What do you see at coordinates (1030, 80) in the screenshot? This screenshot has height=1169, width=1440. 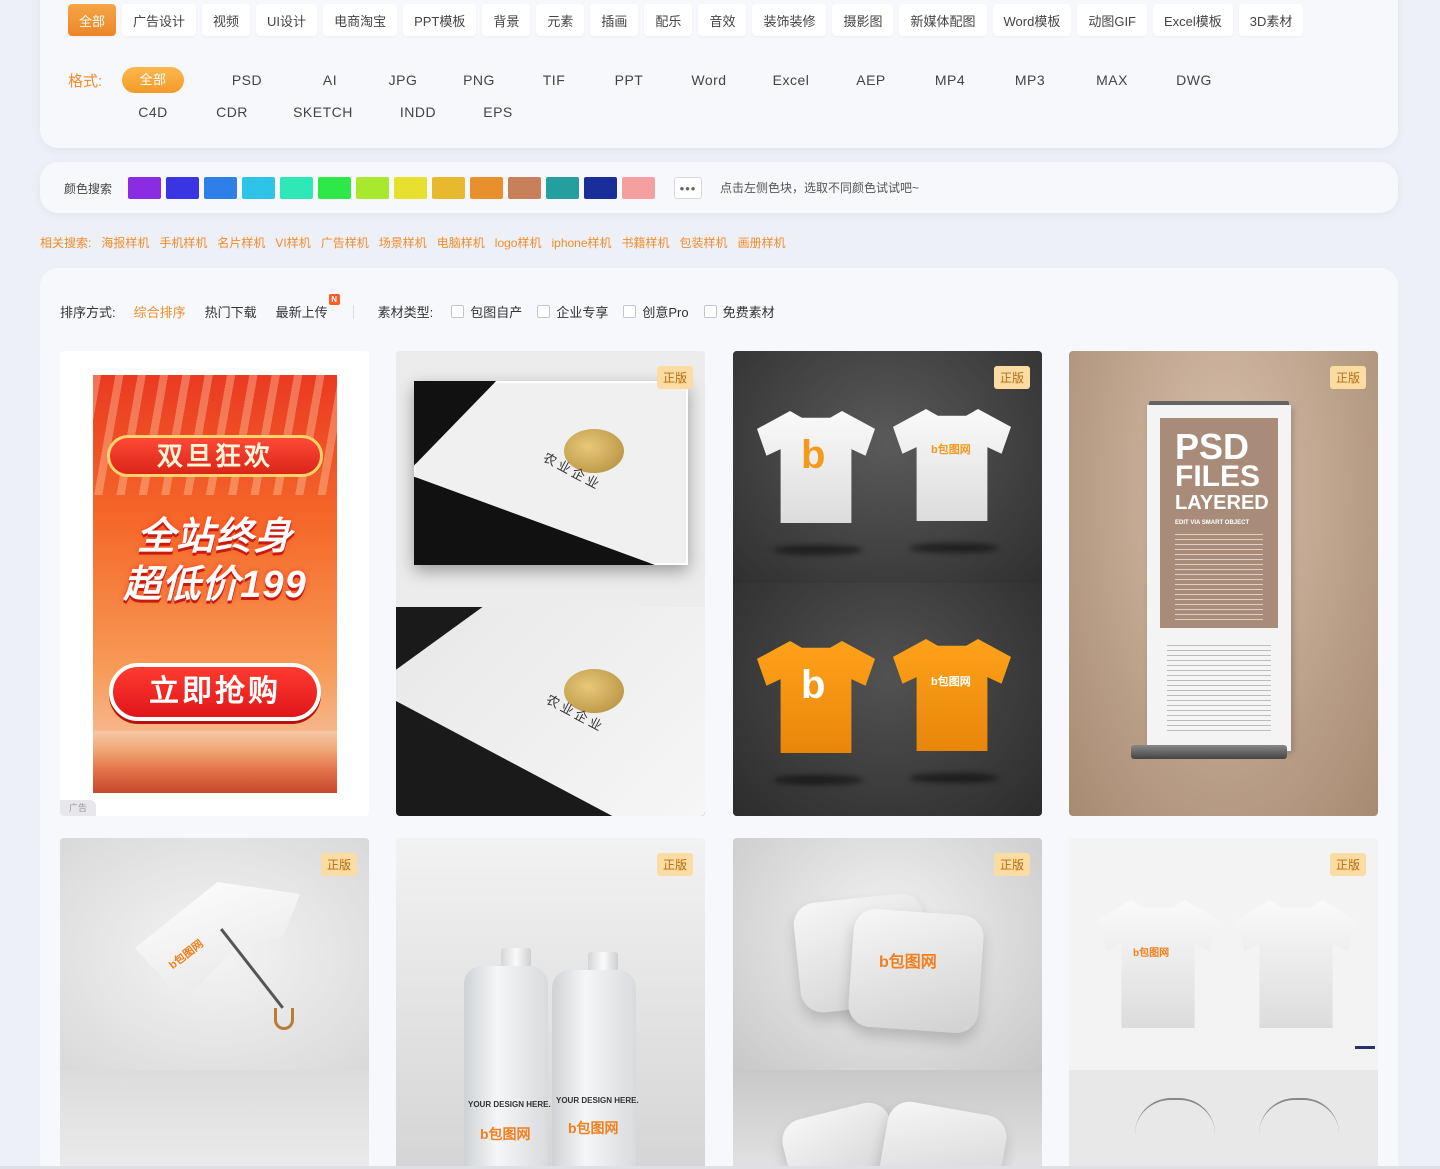 I see `format-option: MP3` at bounding box center [1030, 80].